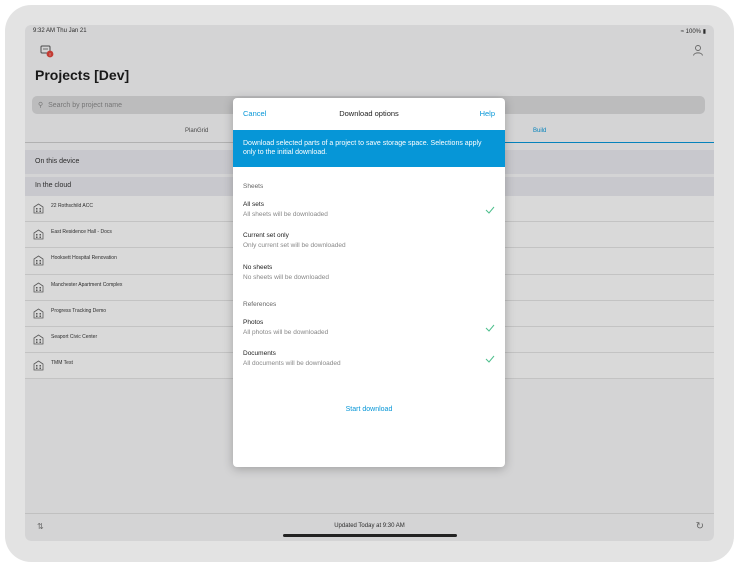 The width and height of the screenshot is (739, 567). Describe the element at coordinates (487, 113) in the screenshot. I see `help-button: Help` at that location.